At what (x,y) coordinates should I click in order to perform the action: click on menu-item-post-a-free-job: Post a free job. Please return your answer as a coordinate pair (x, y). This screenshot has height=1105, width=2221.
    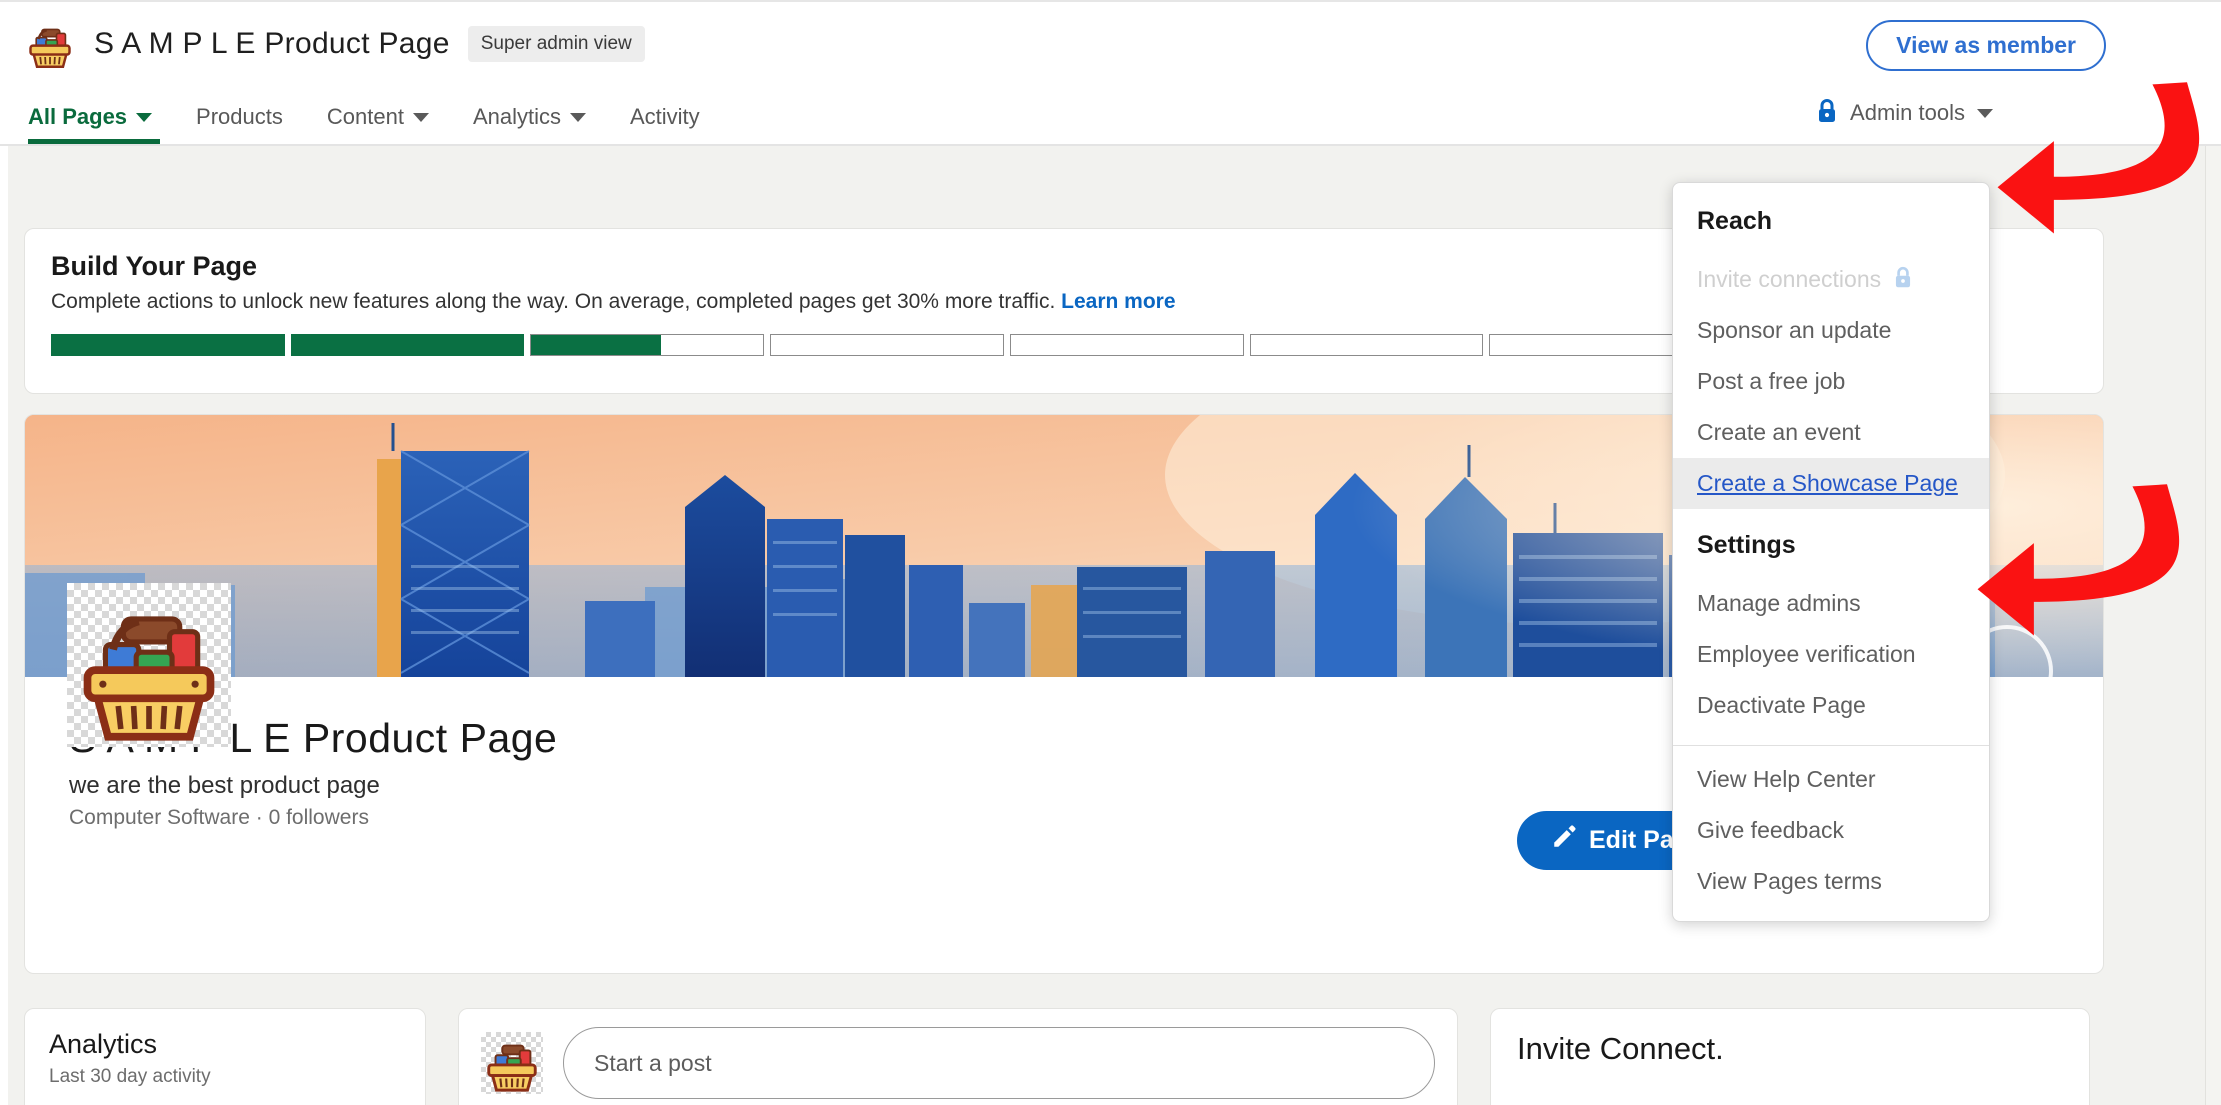
    Looking at the image, I should click on (1831, 381).